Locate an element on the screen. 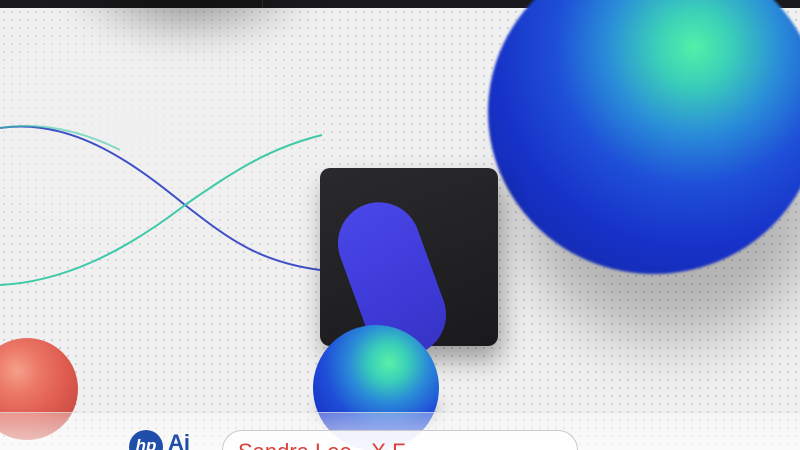 The height and width of the screenshot is (450, 800). ai-logo: Ai is located at coordinates (179, 440).